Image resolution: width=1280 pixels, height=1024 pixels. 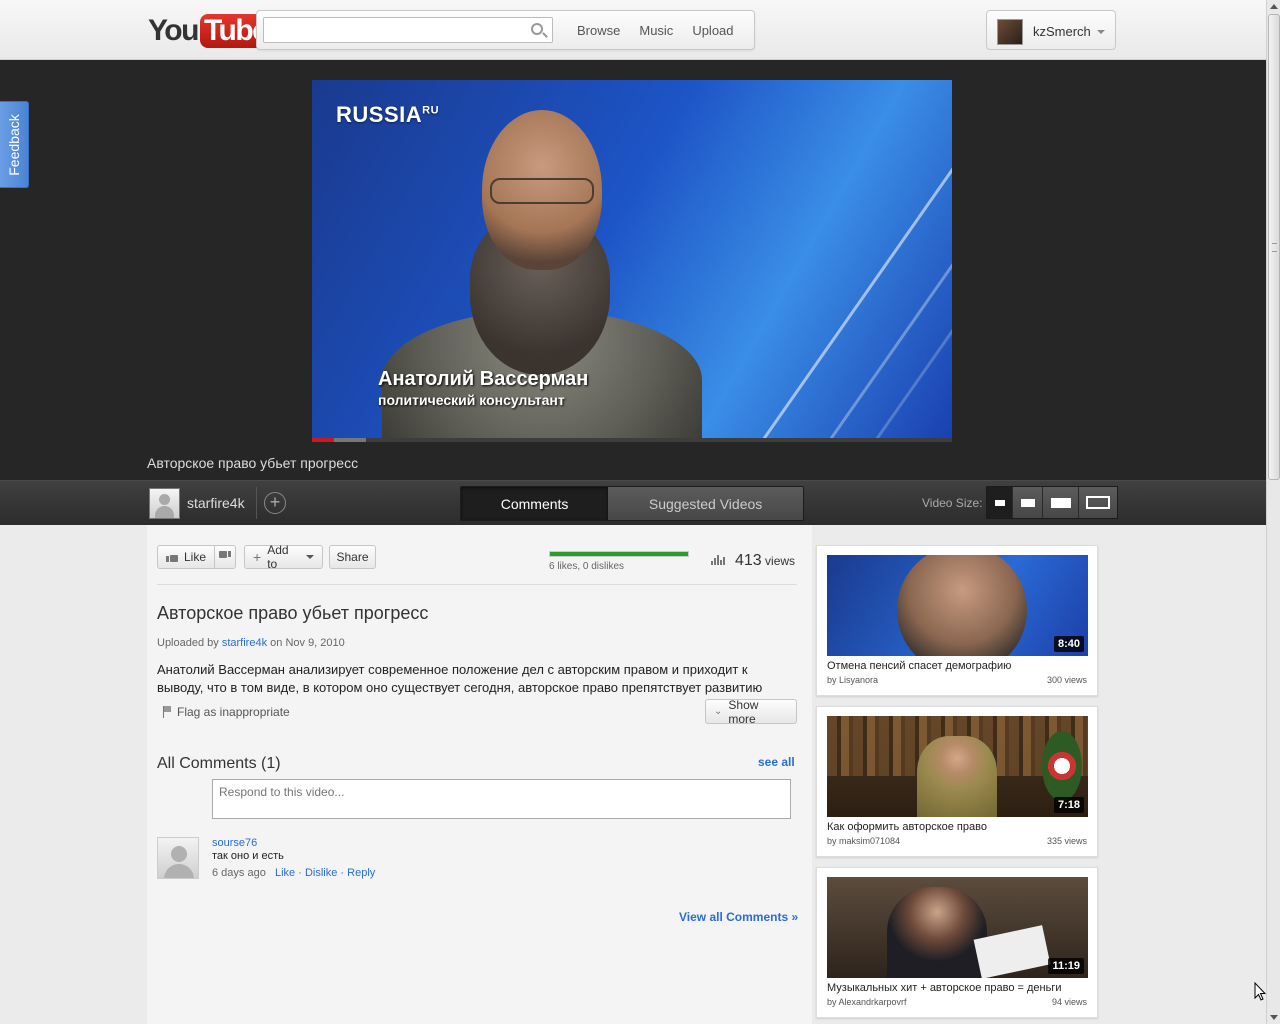 What do you see at coordinates (705, 503) in the screenshot?
I see `tab-suggested-videos: Suggested Videos` at bounding box center [705, 503].